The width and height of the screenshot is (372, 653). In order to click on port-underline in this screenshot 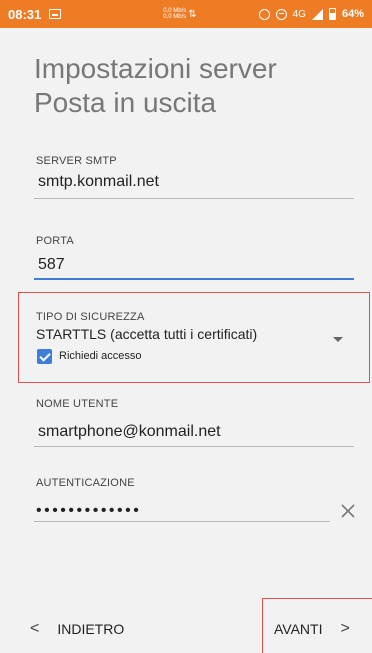, I will do `click(194, 279)`.